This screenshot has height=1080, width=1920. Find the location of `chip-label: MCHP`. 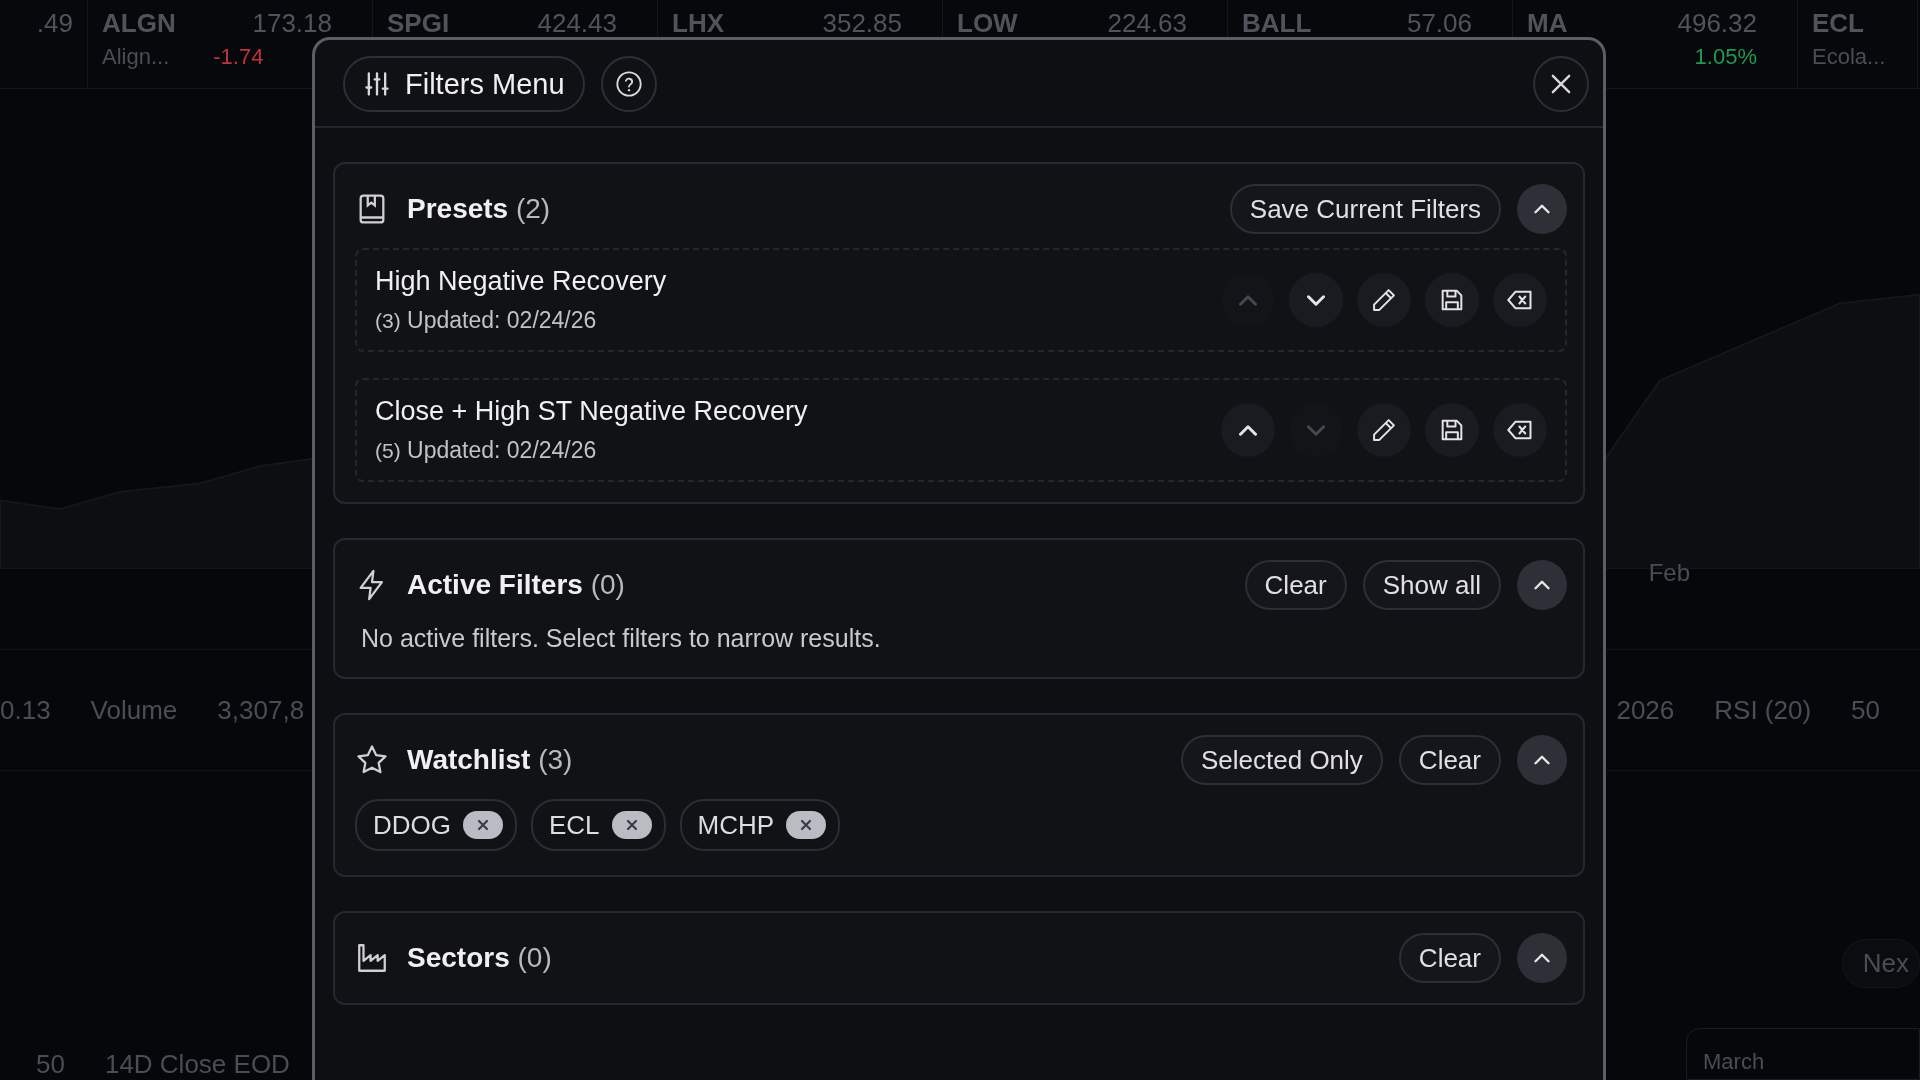

chip-label: MCHP is located at coordinates (736, 825).